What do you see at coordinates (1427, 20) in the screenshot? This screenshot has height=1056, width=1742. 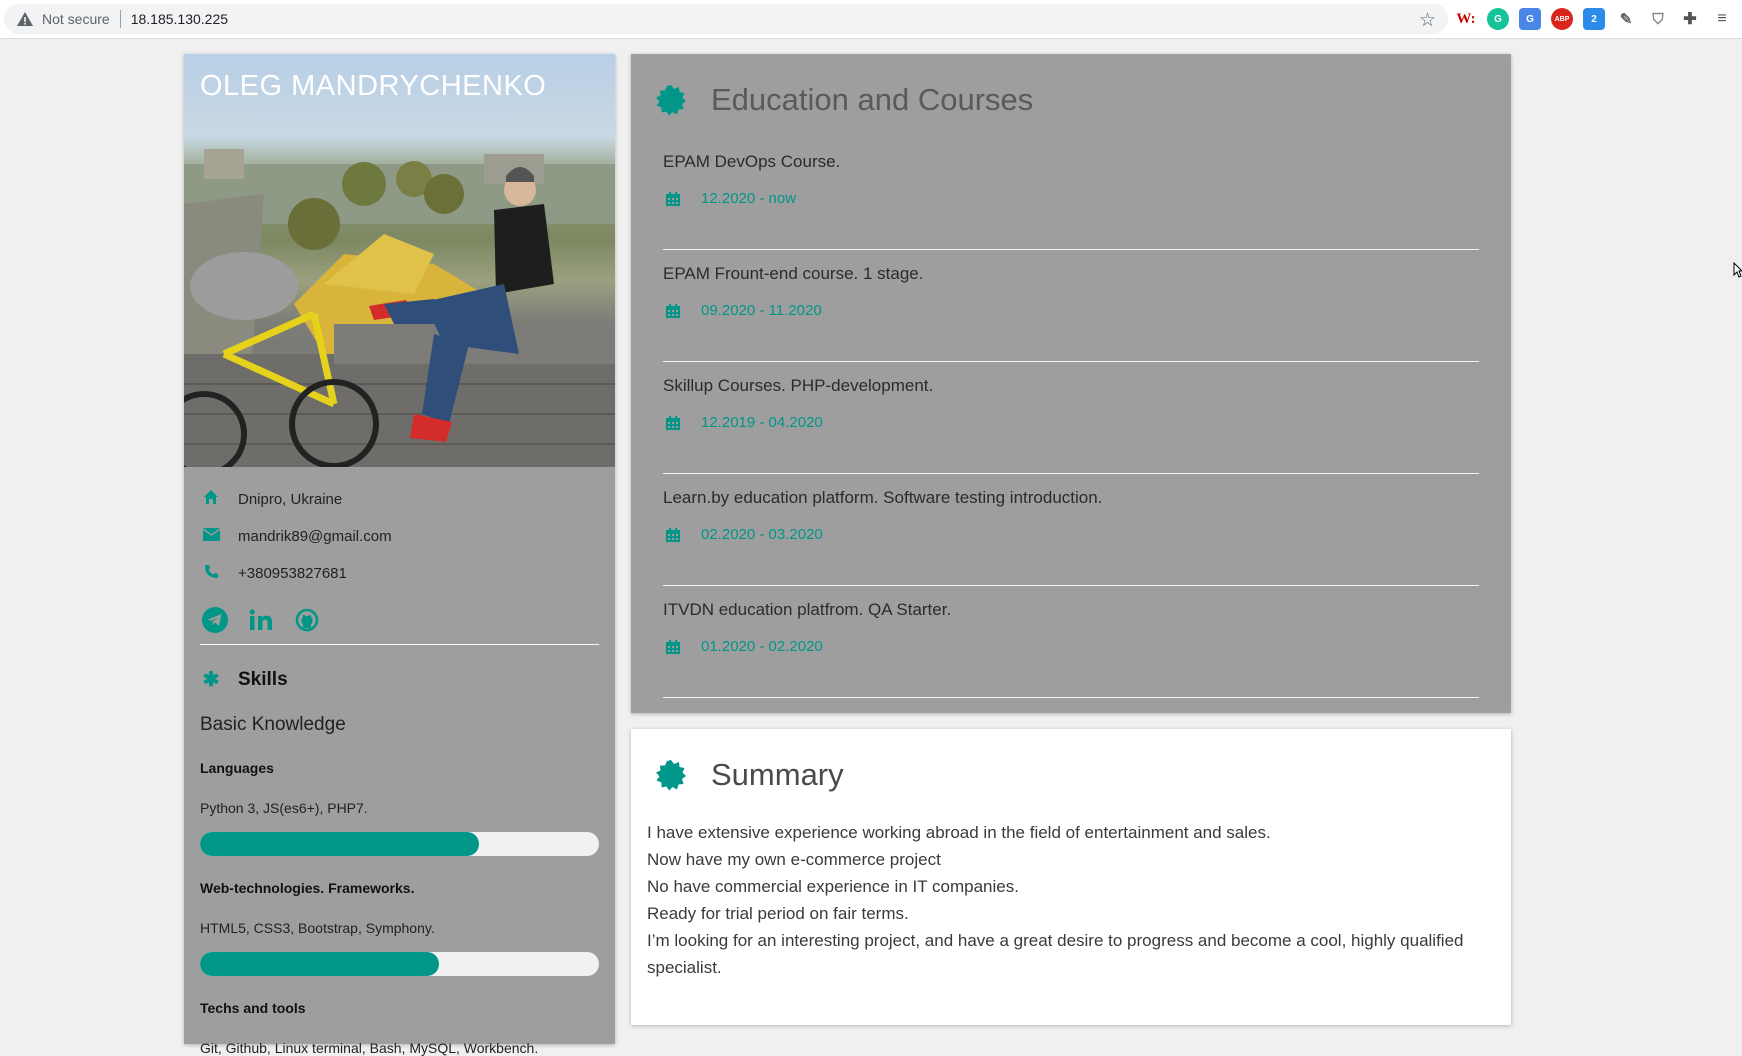 I see `star-icon: ☆` at bounding box center [1427, 20].